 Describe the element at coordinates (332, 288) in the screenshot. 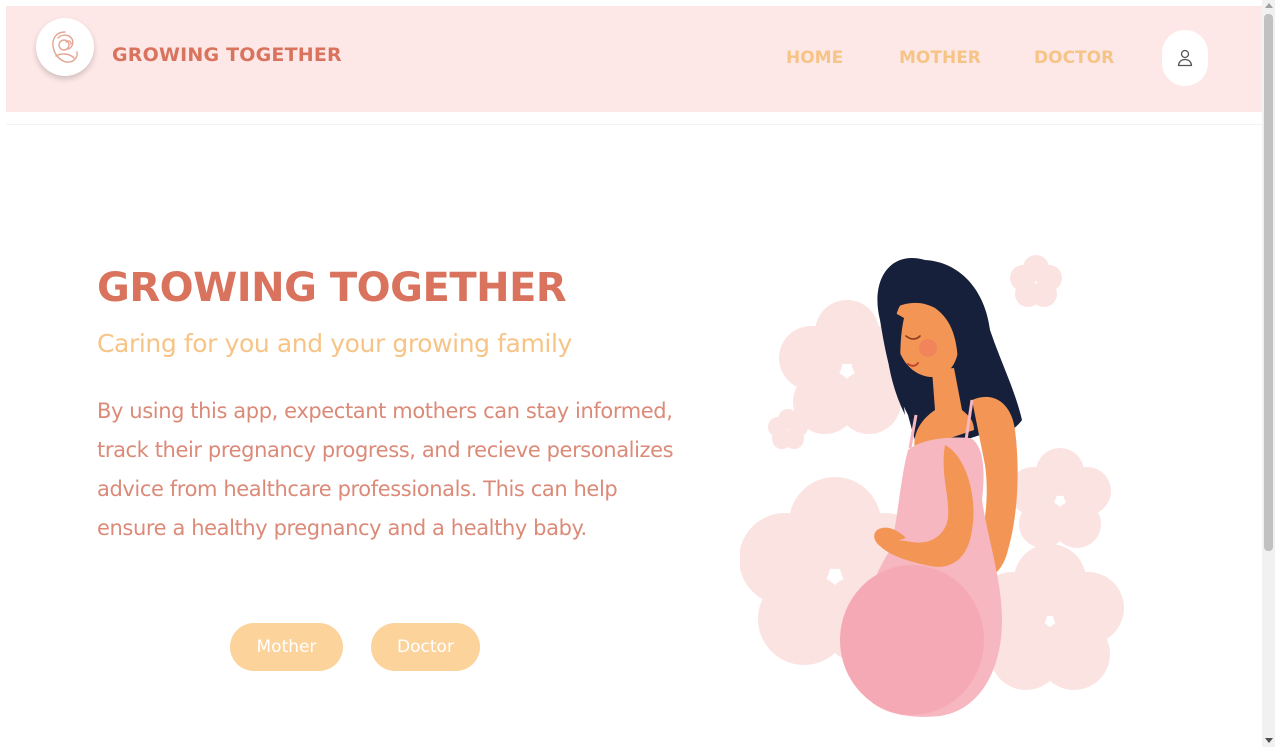

I see `hero-title: GROWING TOGETHER` at that location.